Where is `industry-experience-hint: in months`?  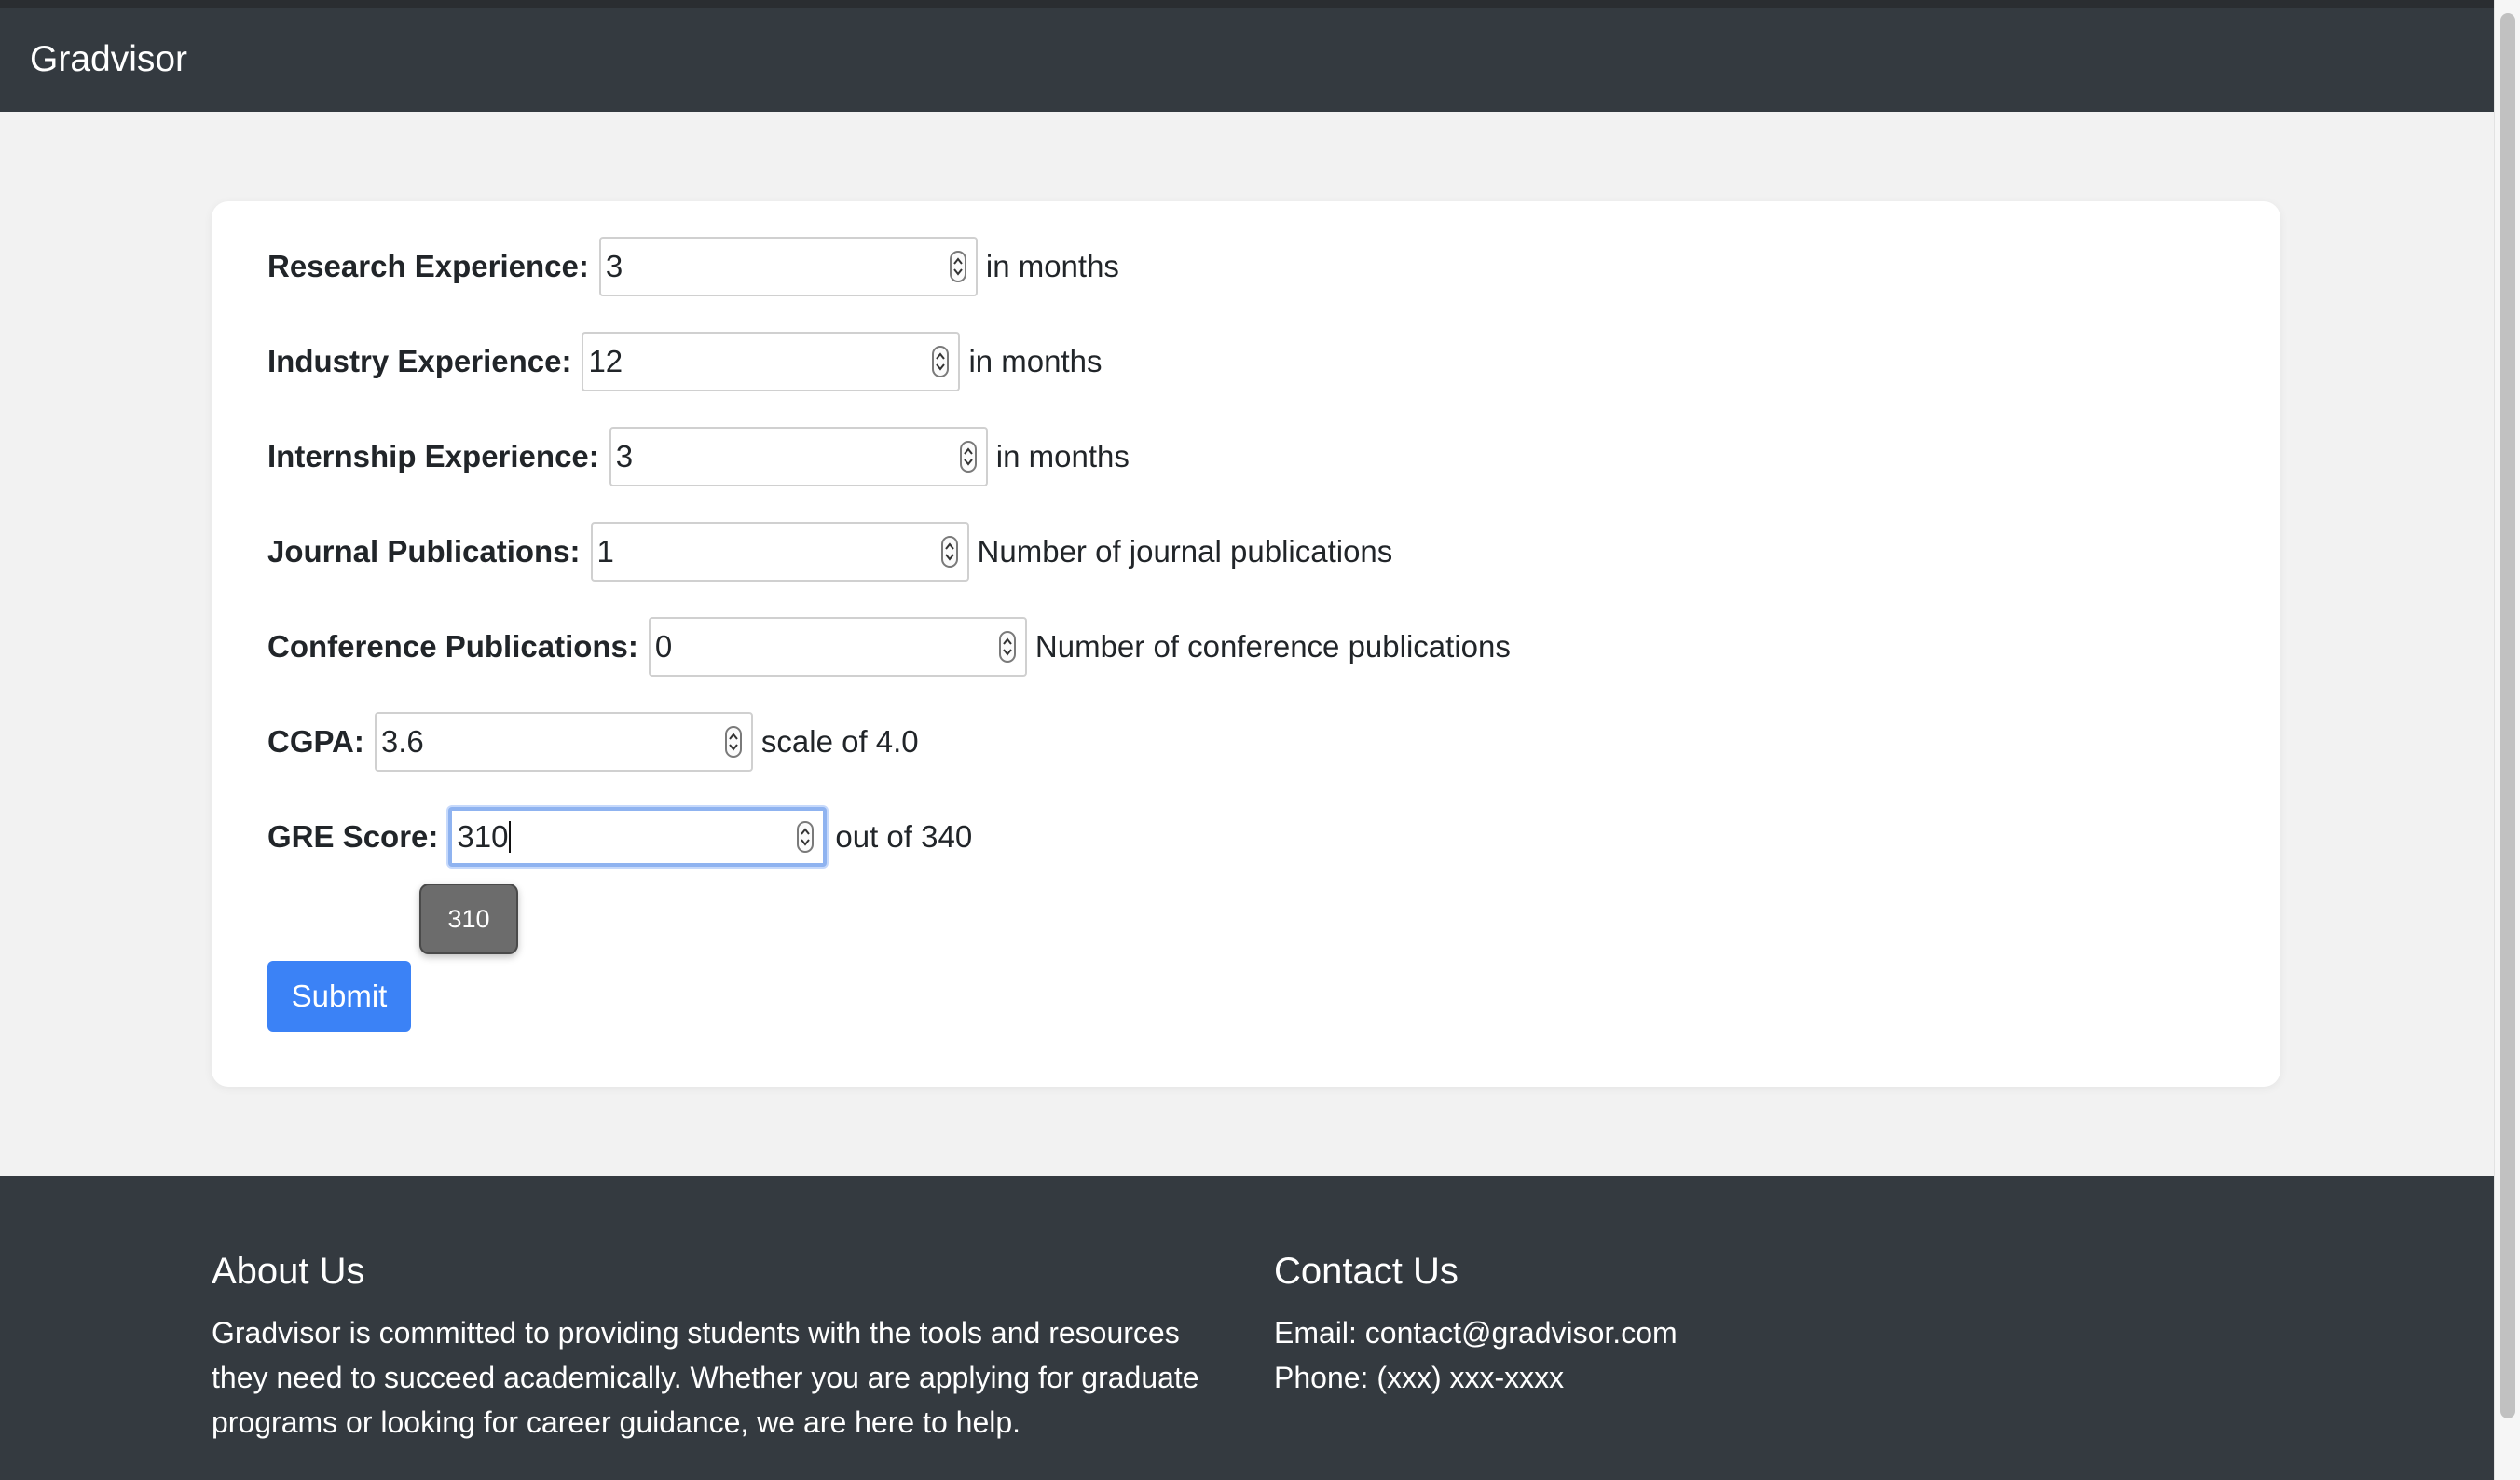
industry-experience-hint: in months is located at coordinates (1035, 361).